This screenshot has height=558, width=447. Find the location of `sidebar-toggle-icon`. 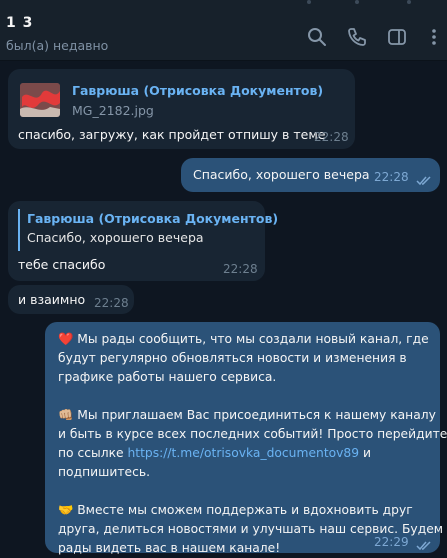

sidebar-toggle-icon is located at coordinates (397, 37).